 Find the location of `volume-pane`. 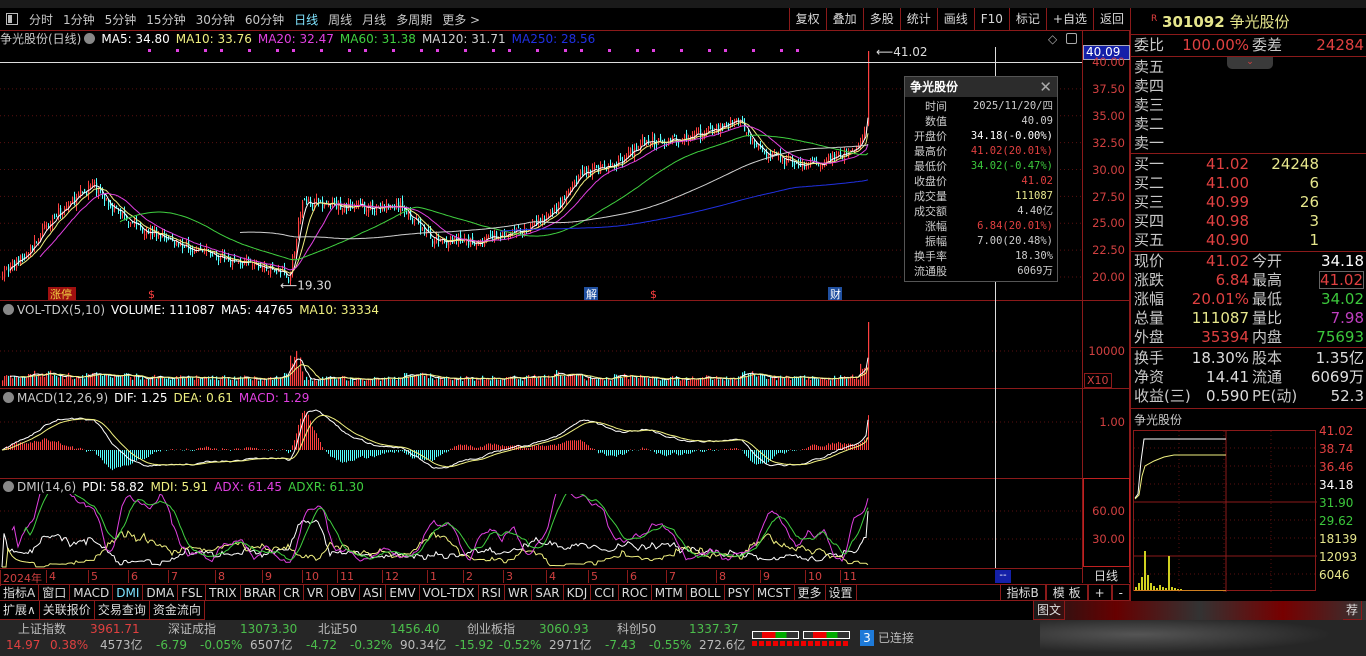

volume-pane is located at coordinates (541, 353).